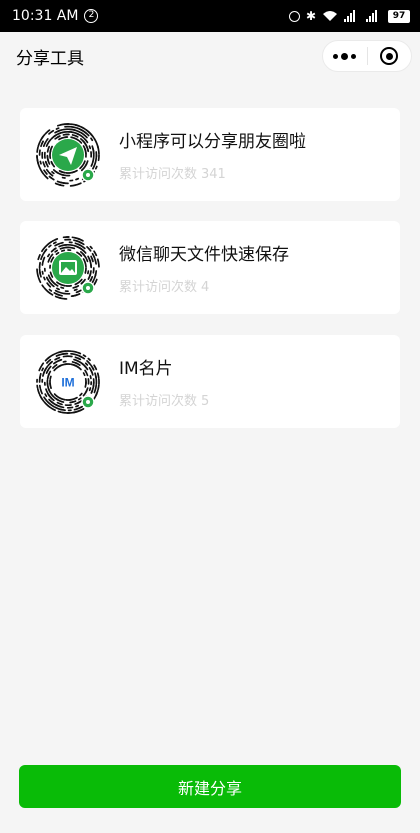 The height and width of the screenshot is (833, 420). What do you see at coordinates (50, 58) in the screenshot?
I see `page-title: 分享工具` at bounding box center [50, 58].